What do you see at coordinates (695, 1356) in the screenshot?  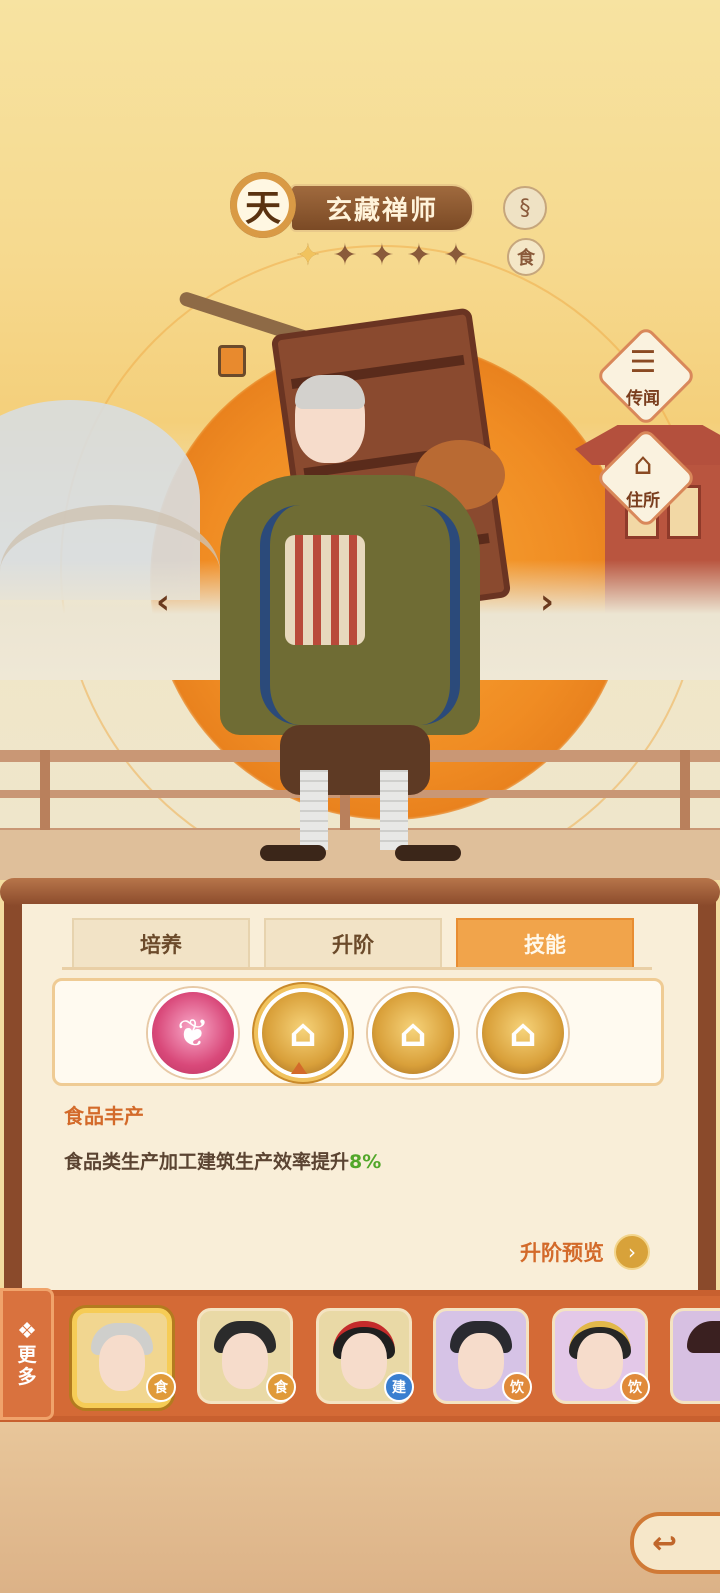 I see `roster-portrait-partial` at bounding box center [695, 1356].